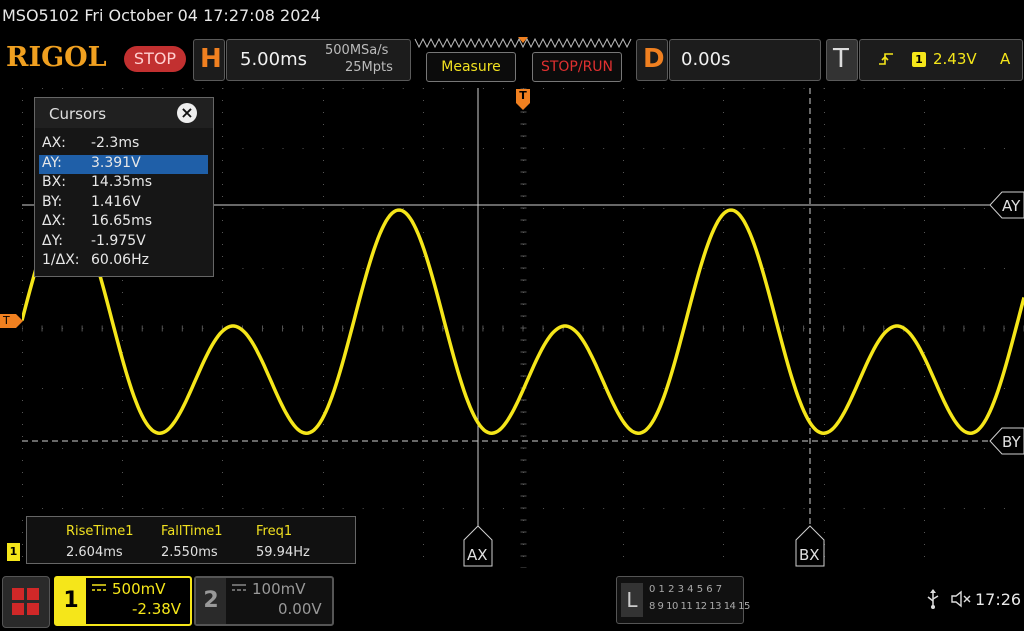  What do you see at coordinates (56, 57) in the screenshot?
I see `rigol-logo: RIGOL` at bounding box center [56, 57].